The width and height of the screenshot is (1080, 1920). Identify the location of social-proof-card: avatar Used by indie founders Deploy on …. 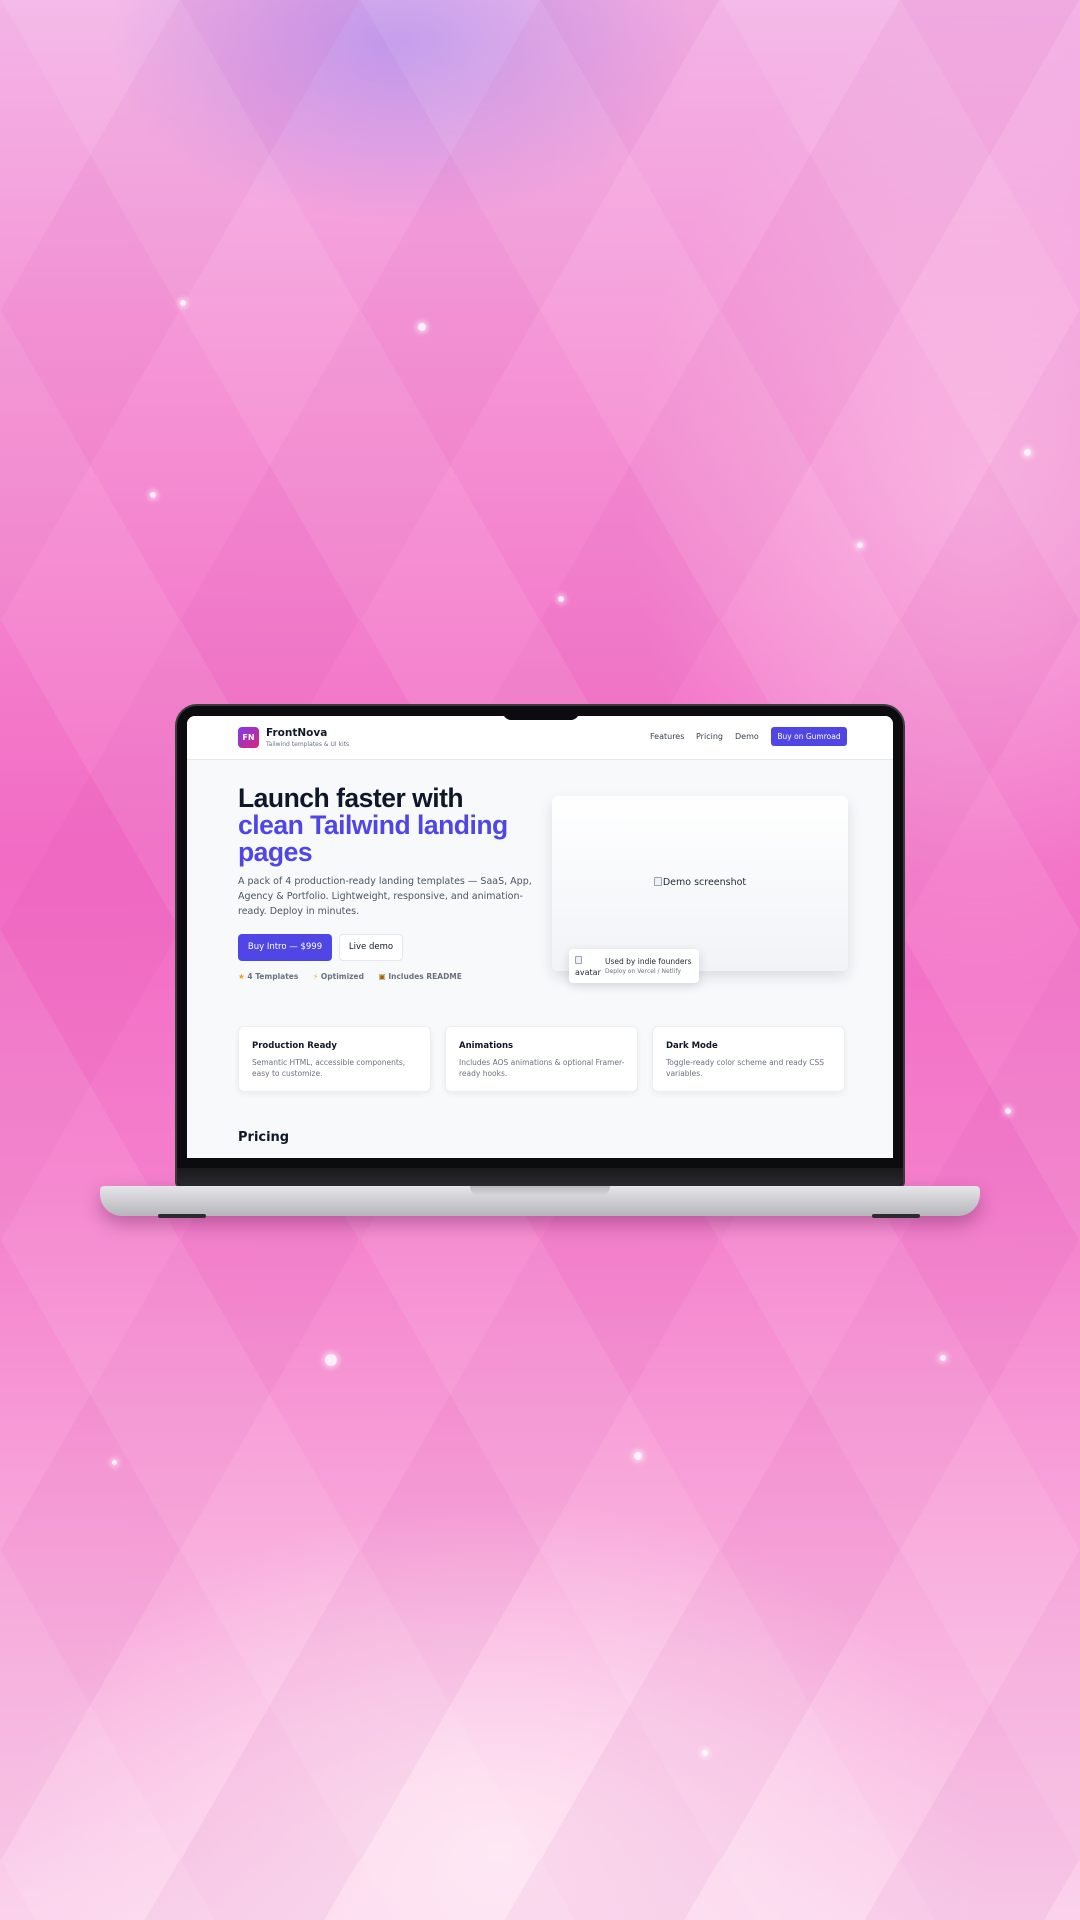
(634, 966).